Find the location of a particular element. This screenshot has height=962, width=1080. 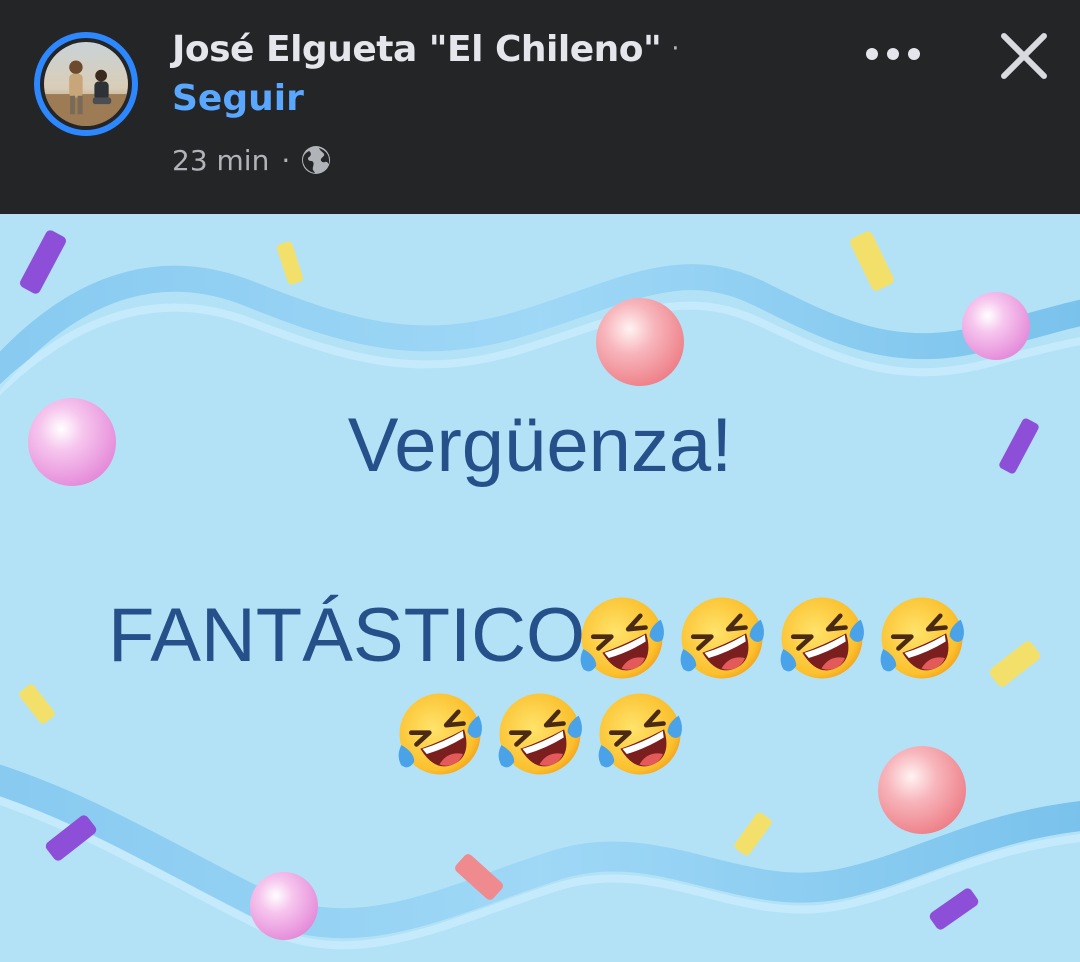

post-time: 23 min is located at coordinates (220, 160).